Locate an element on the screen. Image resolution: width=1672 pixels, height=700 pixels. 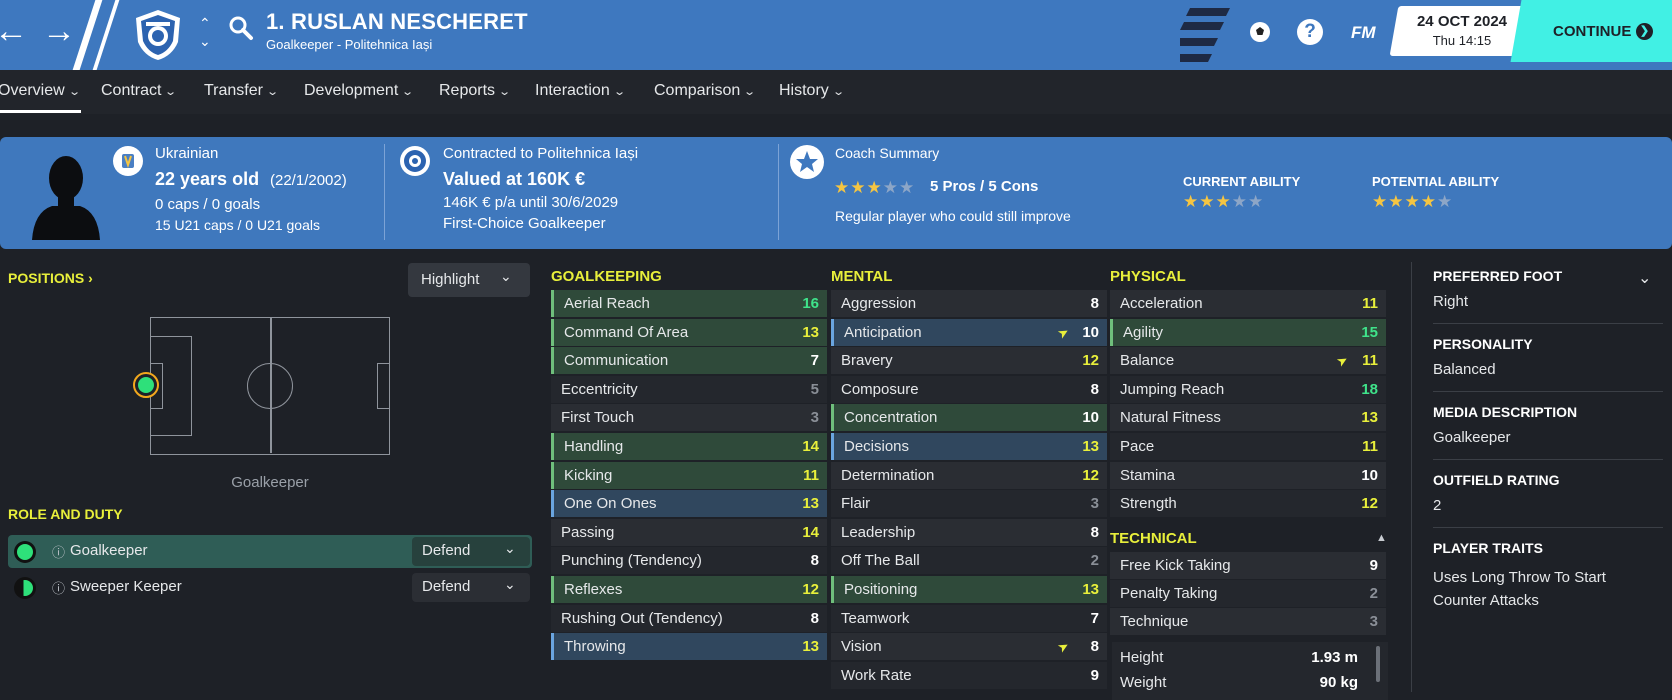
attribute-row: Aggression 8 is located at coordinates (969, 303).